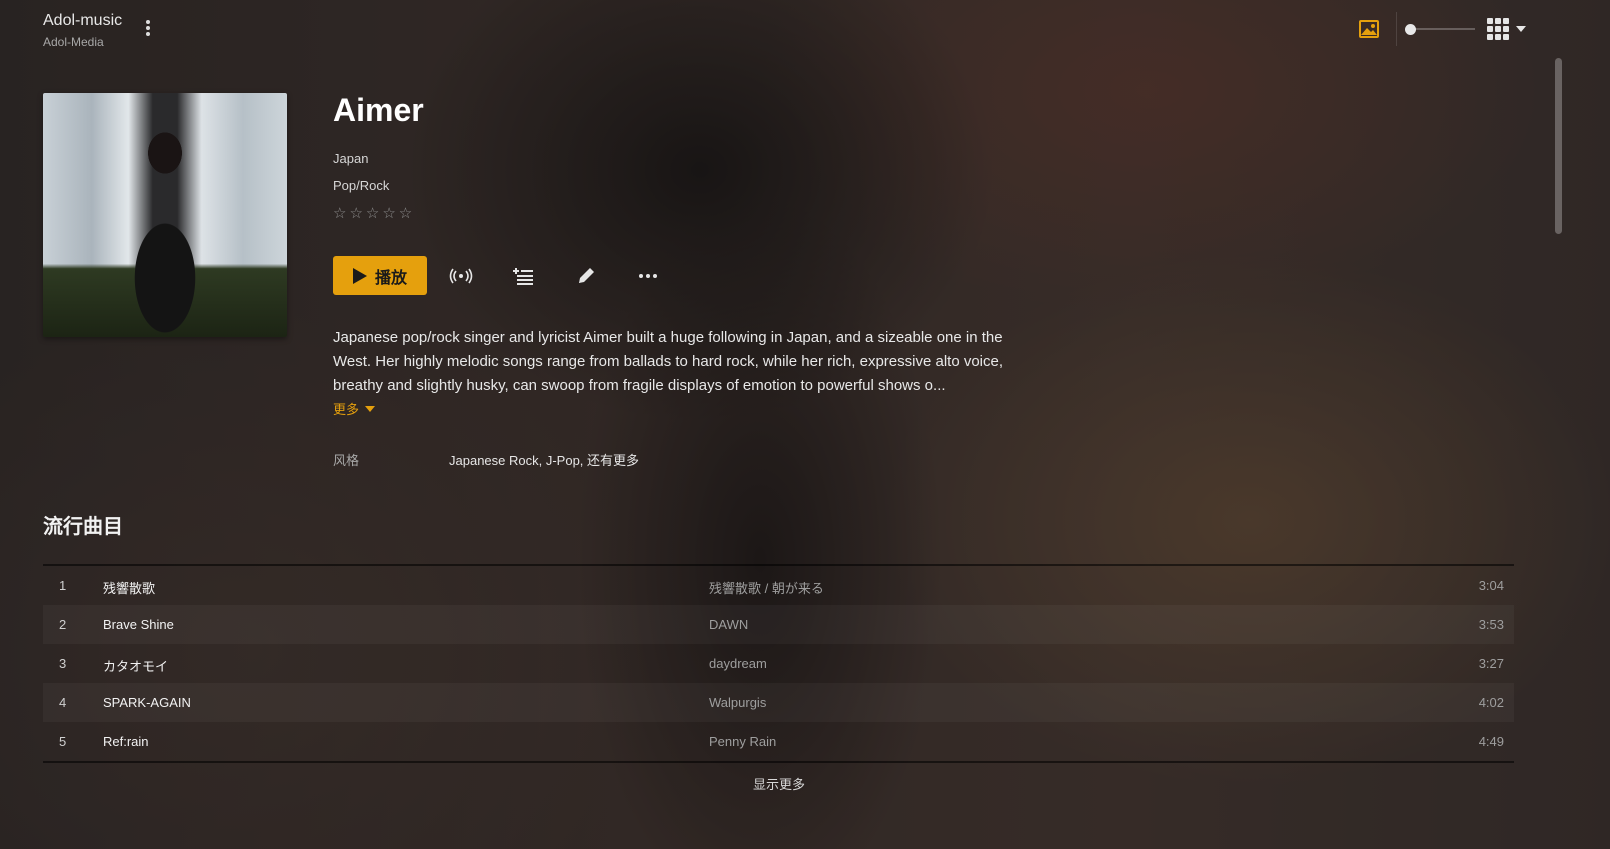  Describe the element at coordinates (63, 741) in the screenshot. I see `track-number: 5` at that location.